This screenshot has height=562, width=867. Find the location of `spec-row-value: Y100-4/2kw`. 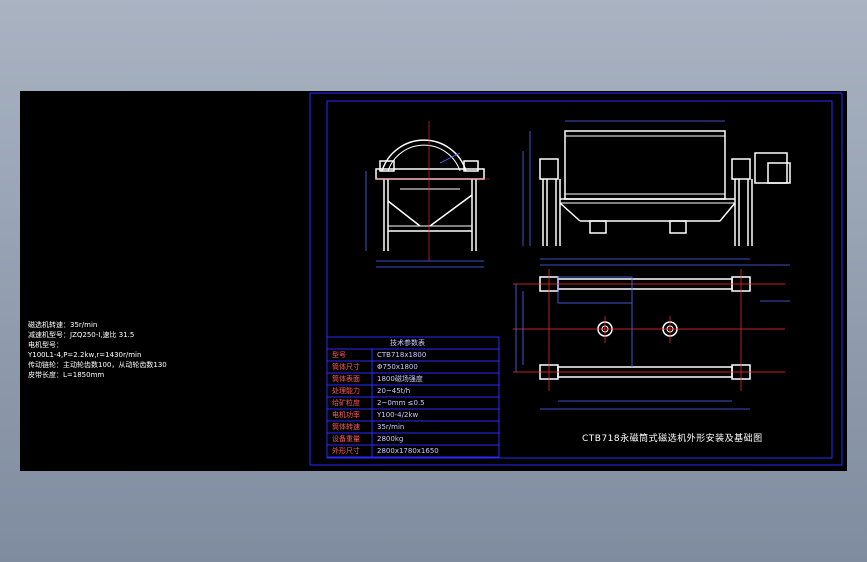

spec-row-value: Y100-4/2kw is located at coordinates (398, 415).